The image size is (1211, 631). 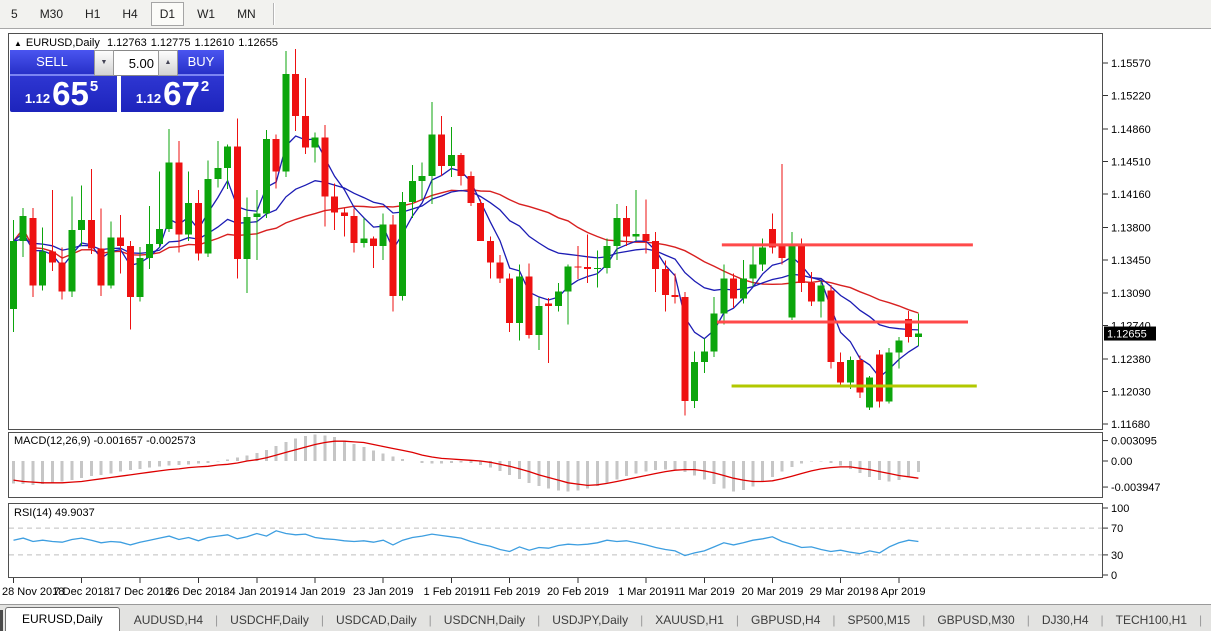 I want to click on period-button-w1: W1, so click(x=206, y=14).